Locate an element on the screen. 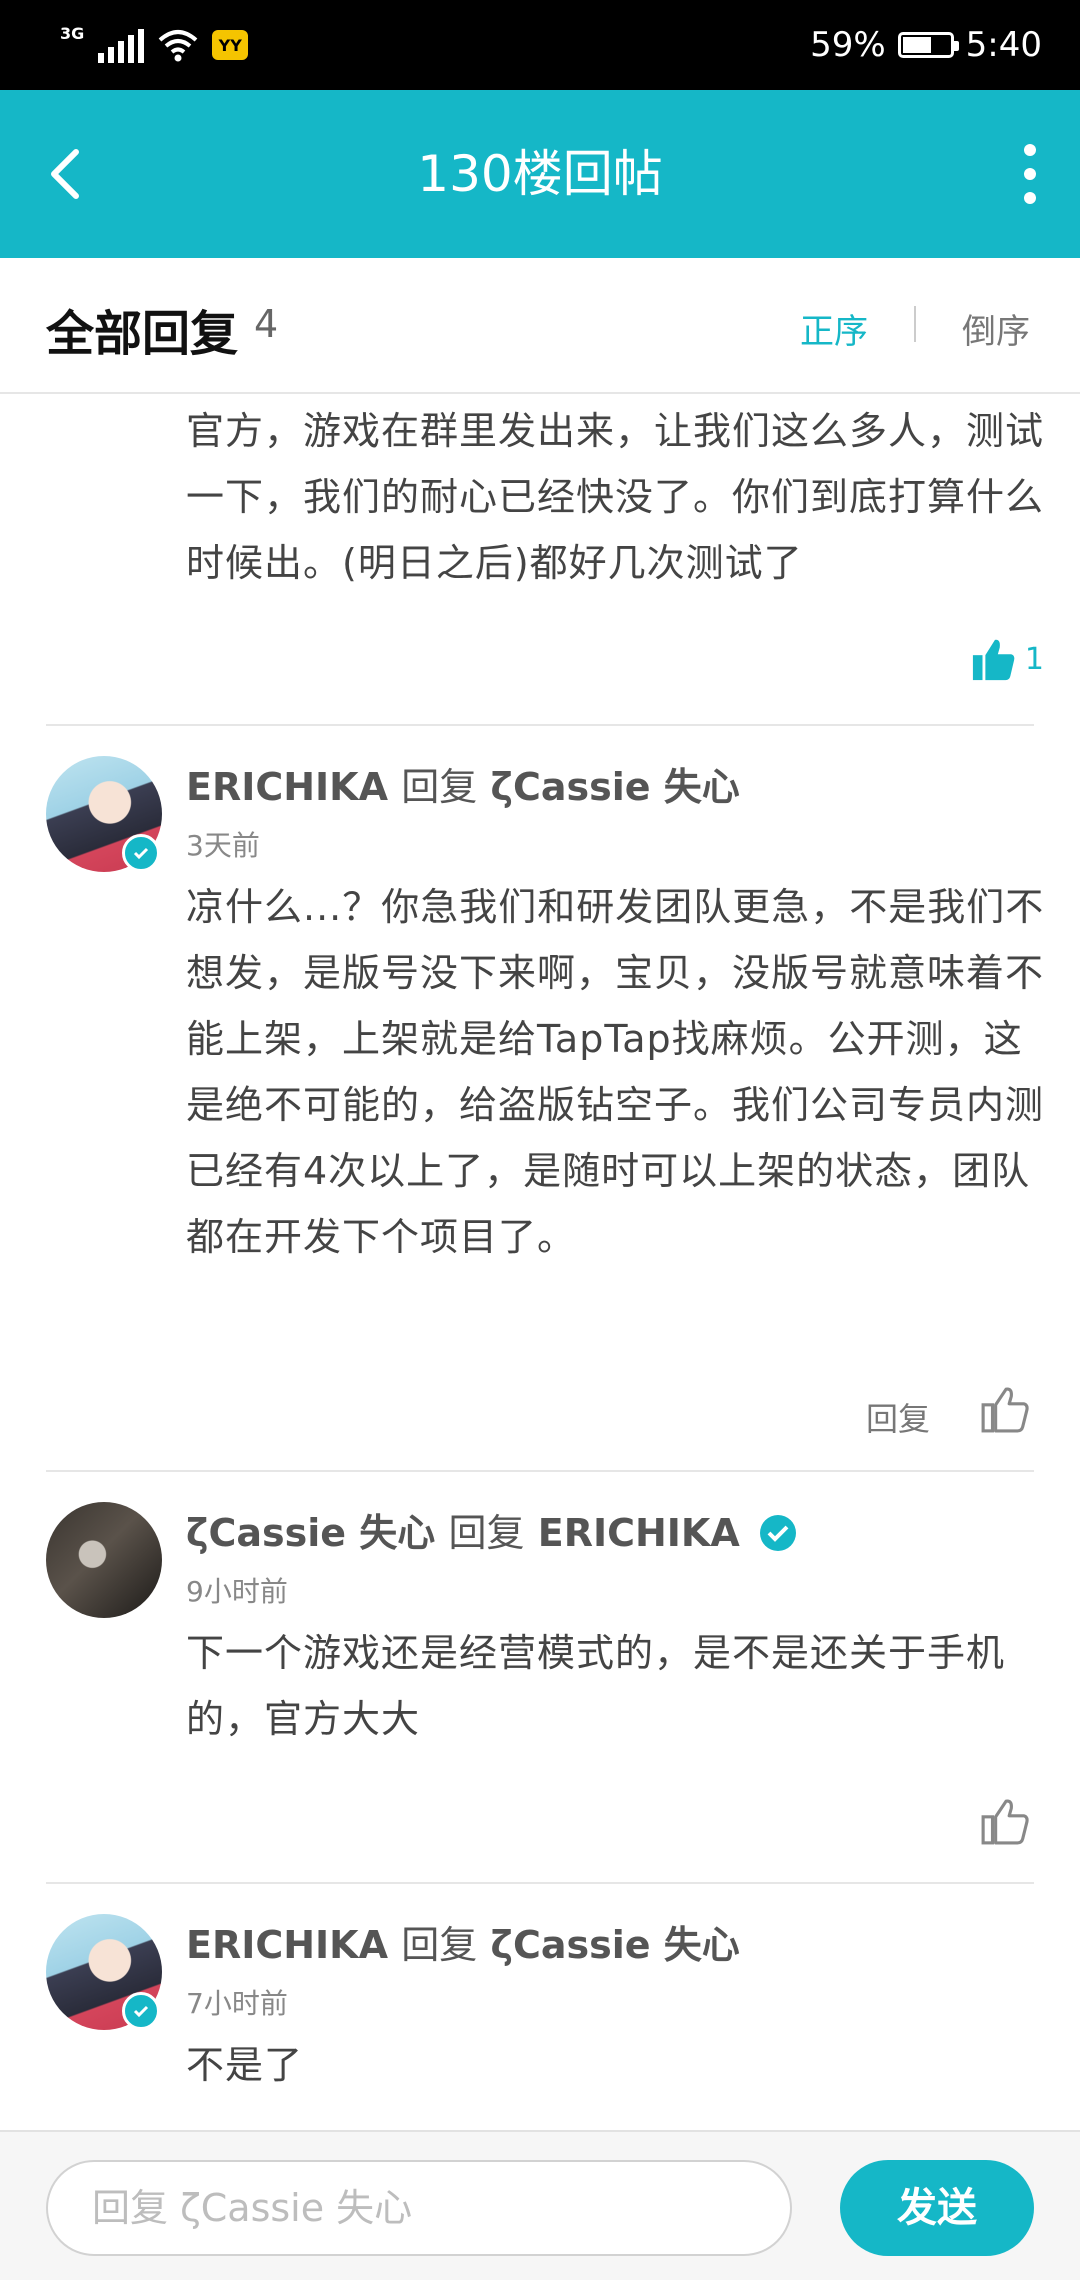  sort-desc-button: 倒序 is located at coordinates (996, 328).